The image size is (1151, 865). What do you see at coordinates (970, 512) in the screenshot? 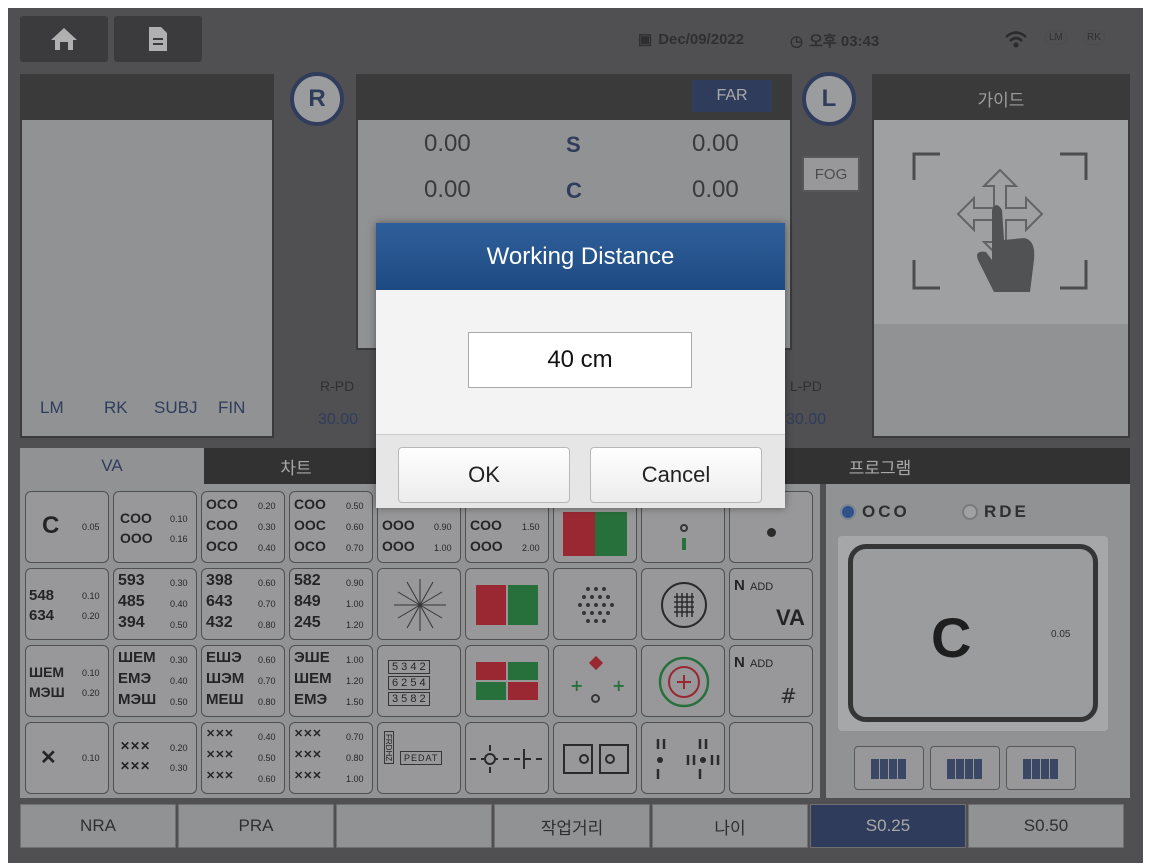
I see `radio-rde` at bounding box center [970, 512].